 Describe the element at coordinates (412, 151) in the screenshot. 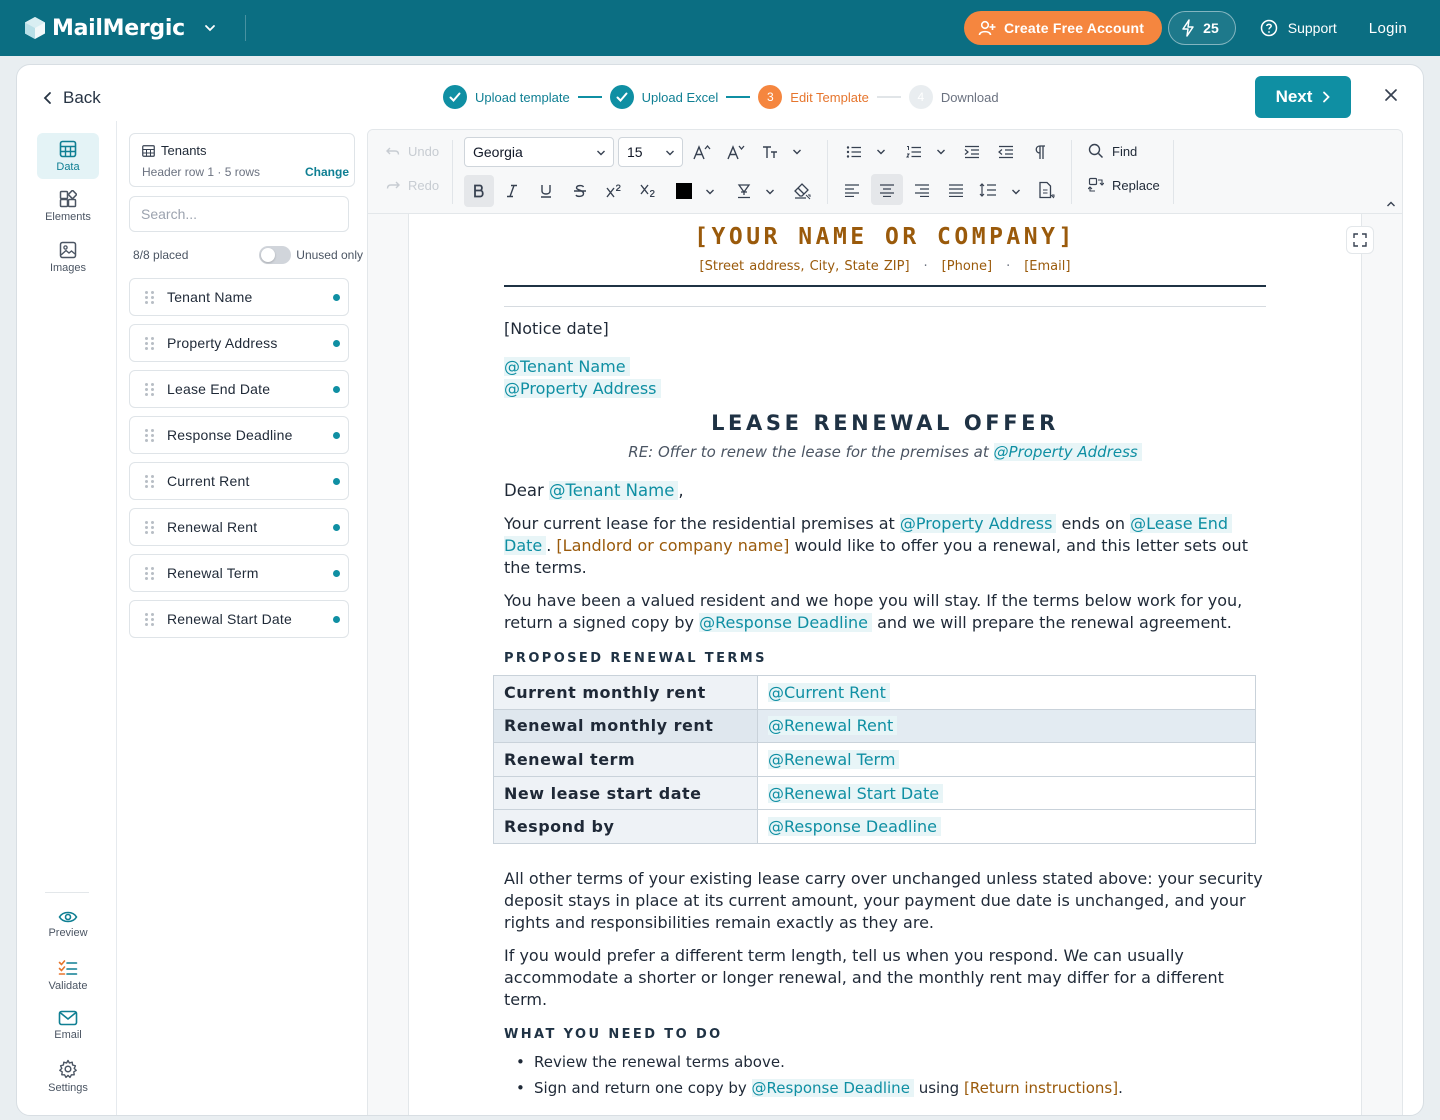

I see `undo-button: Undo` at that location.